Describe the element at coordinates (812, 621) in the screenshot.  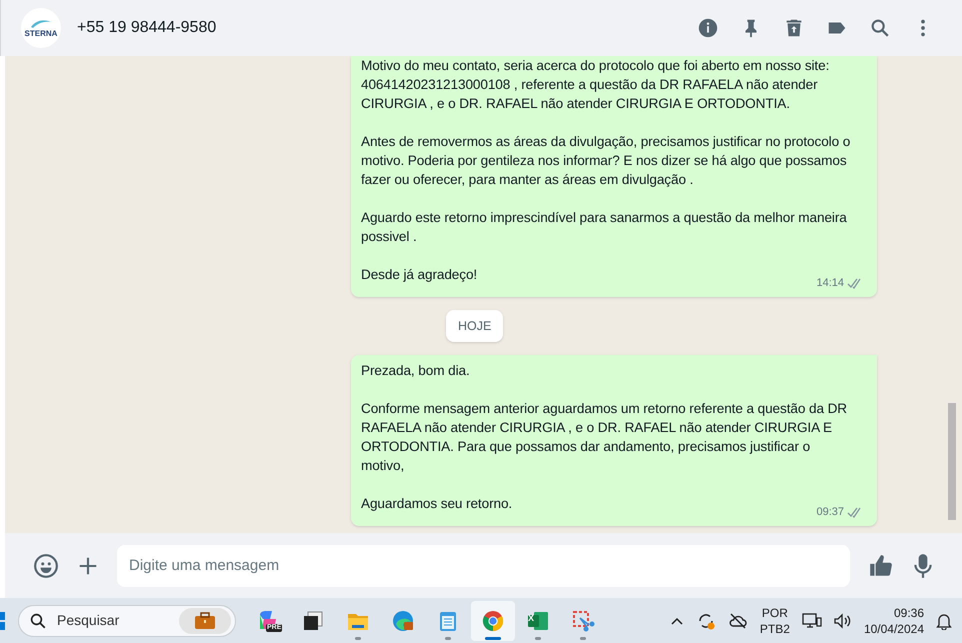
I see `network-icon` at that location.